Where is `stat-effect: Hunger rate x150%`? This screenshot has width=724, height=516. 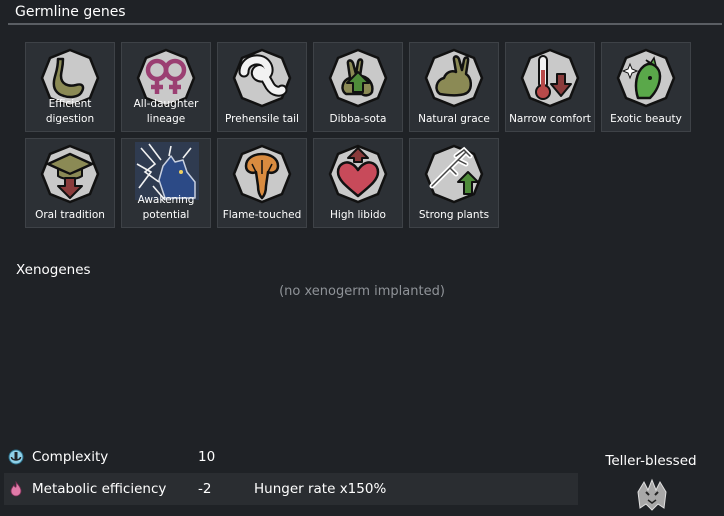
stat-effect: Hunger rate x150% is located at coordinates (320, 489).